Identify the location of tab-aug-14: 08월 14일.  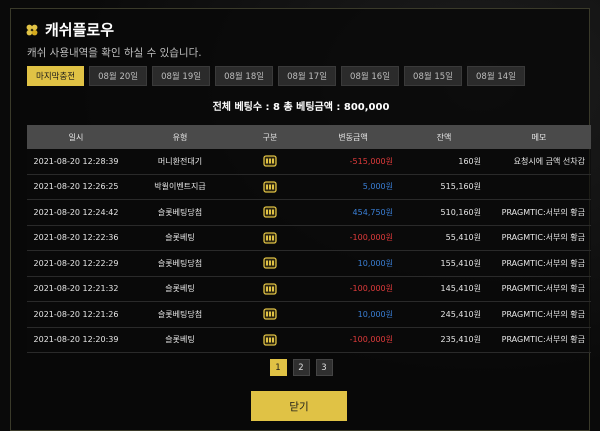
(496, 76).